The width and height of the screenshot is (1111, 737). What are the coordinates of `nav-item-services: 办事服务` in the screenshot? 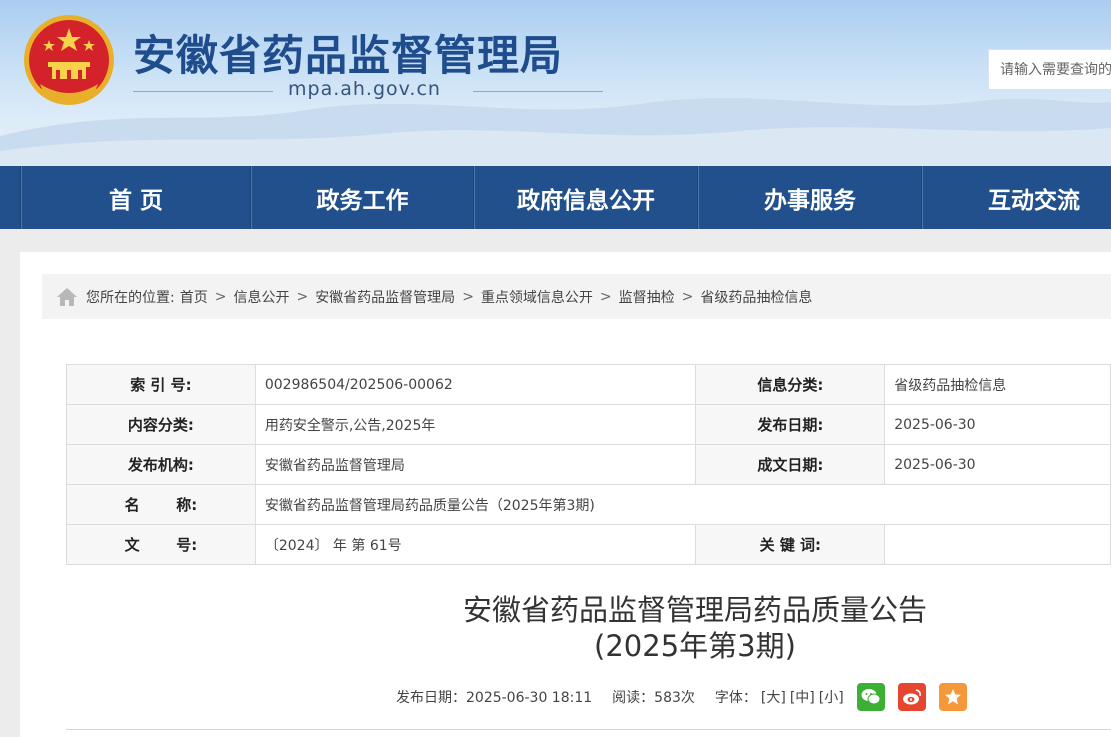 It's located at (810, 197).